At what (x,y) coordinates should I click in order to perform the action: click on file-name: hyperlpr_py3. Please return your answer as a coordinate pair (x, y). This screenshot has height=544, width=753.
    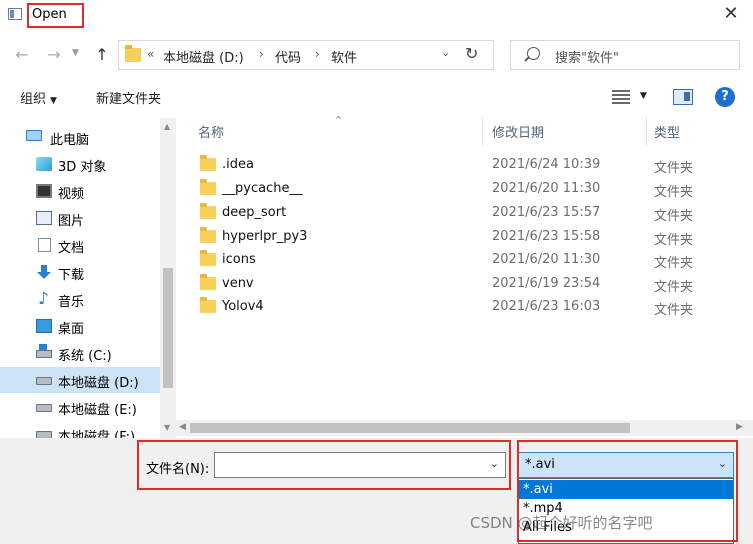
    Looking at the image, I should click on (265, 236).